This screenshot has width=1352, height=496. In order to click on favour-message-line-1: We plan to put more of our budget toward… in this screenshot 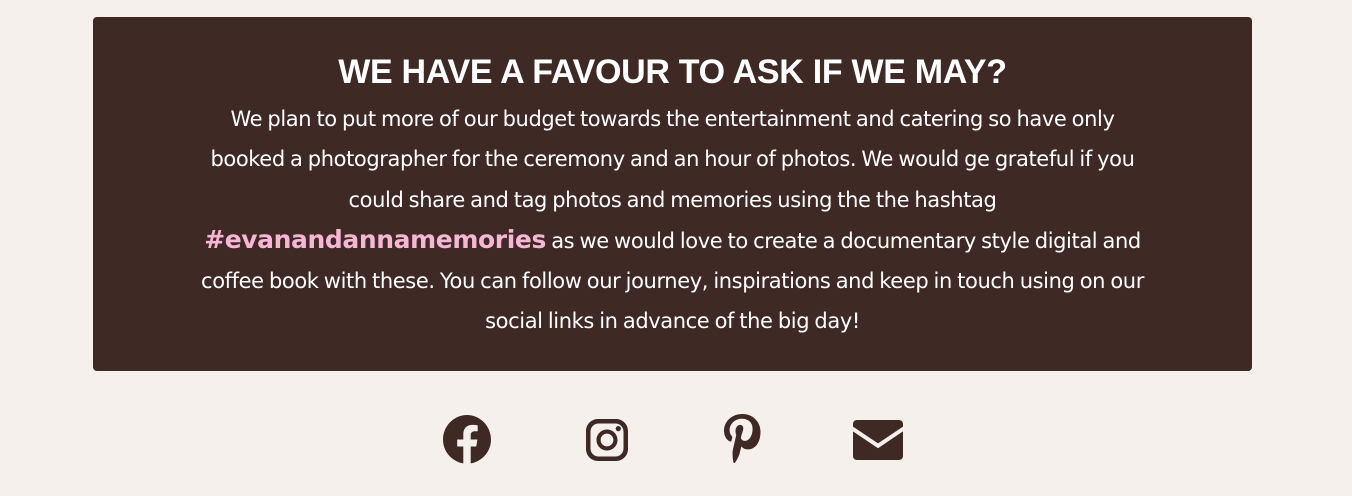, I will do `click(672, 119)`.